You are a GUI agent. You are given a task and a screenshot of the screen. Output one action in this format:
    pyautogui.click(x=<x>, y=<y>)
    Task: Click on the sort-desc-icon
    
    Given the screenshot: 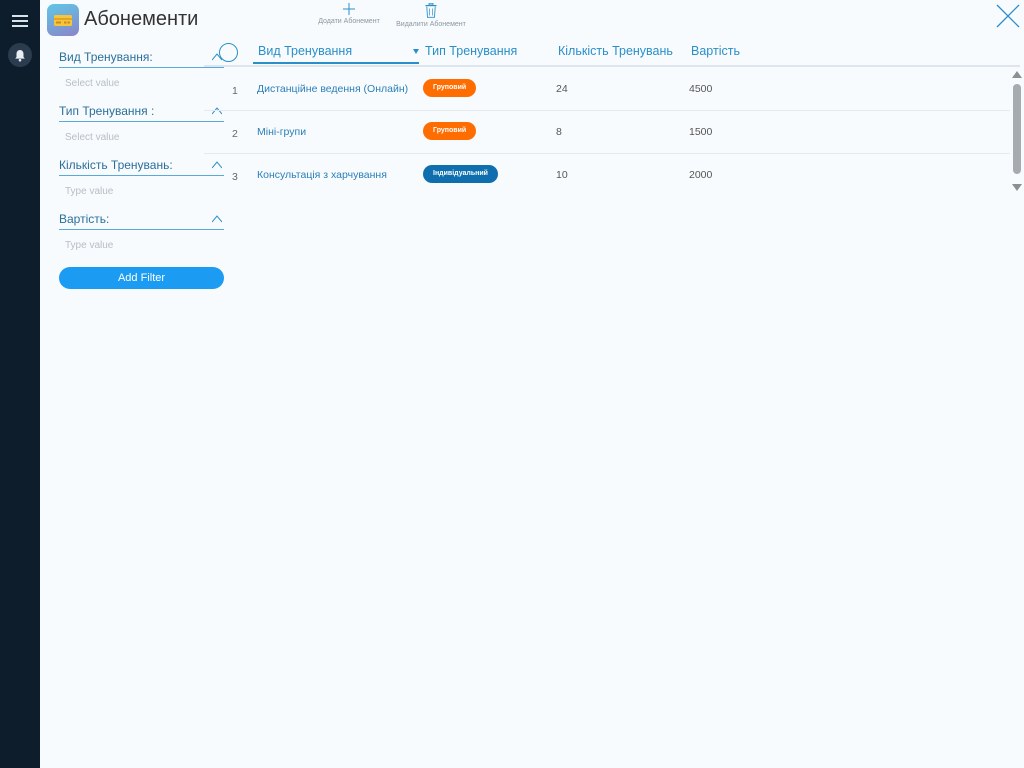 What is the action you would take?
    pyautogui.click(x=416, y=51)
    